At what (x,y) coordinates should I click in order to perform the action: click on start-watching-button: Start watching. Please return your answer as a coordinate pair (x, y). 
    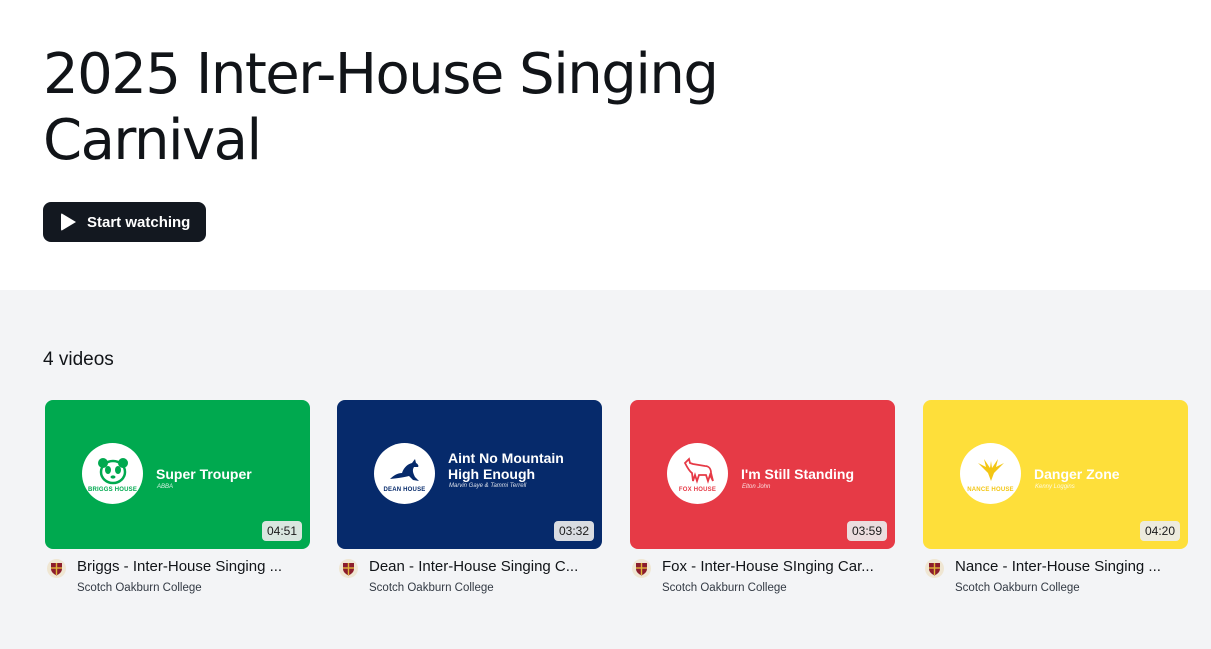
    Looking at the image, I should click on (124, 222).